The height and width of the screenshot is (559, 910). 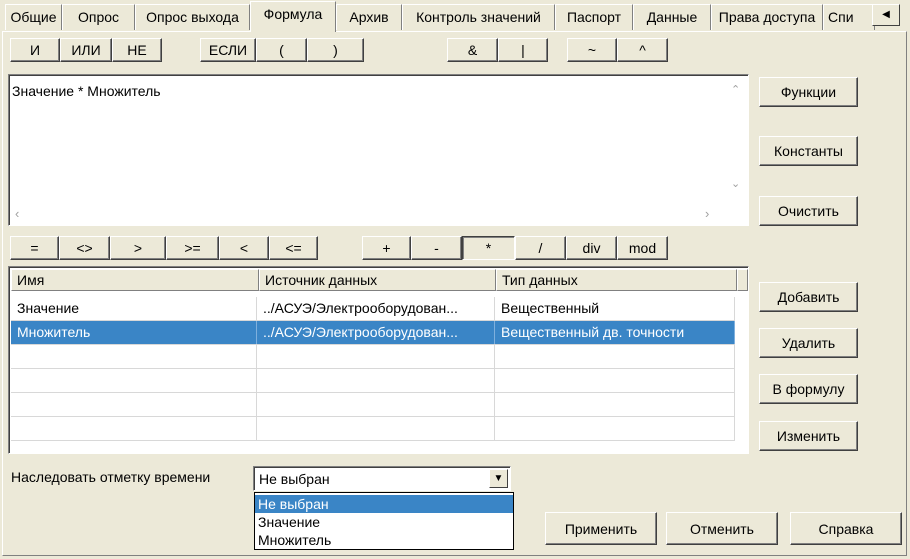 I want to click on help-button: Справка, so click(x=846, y=528).